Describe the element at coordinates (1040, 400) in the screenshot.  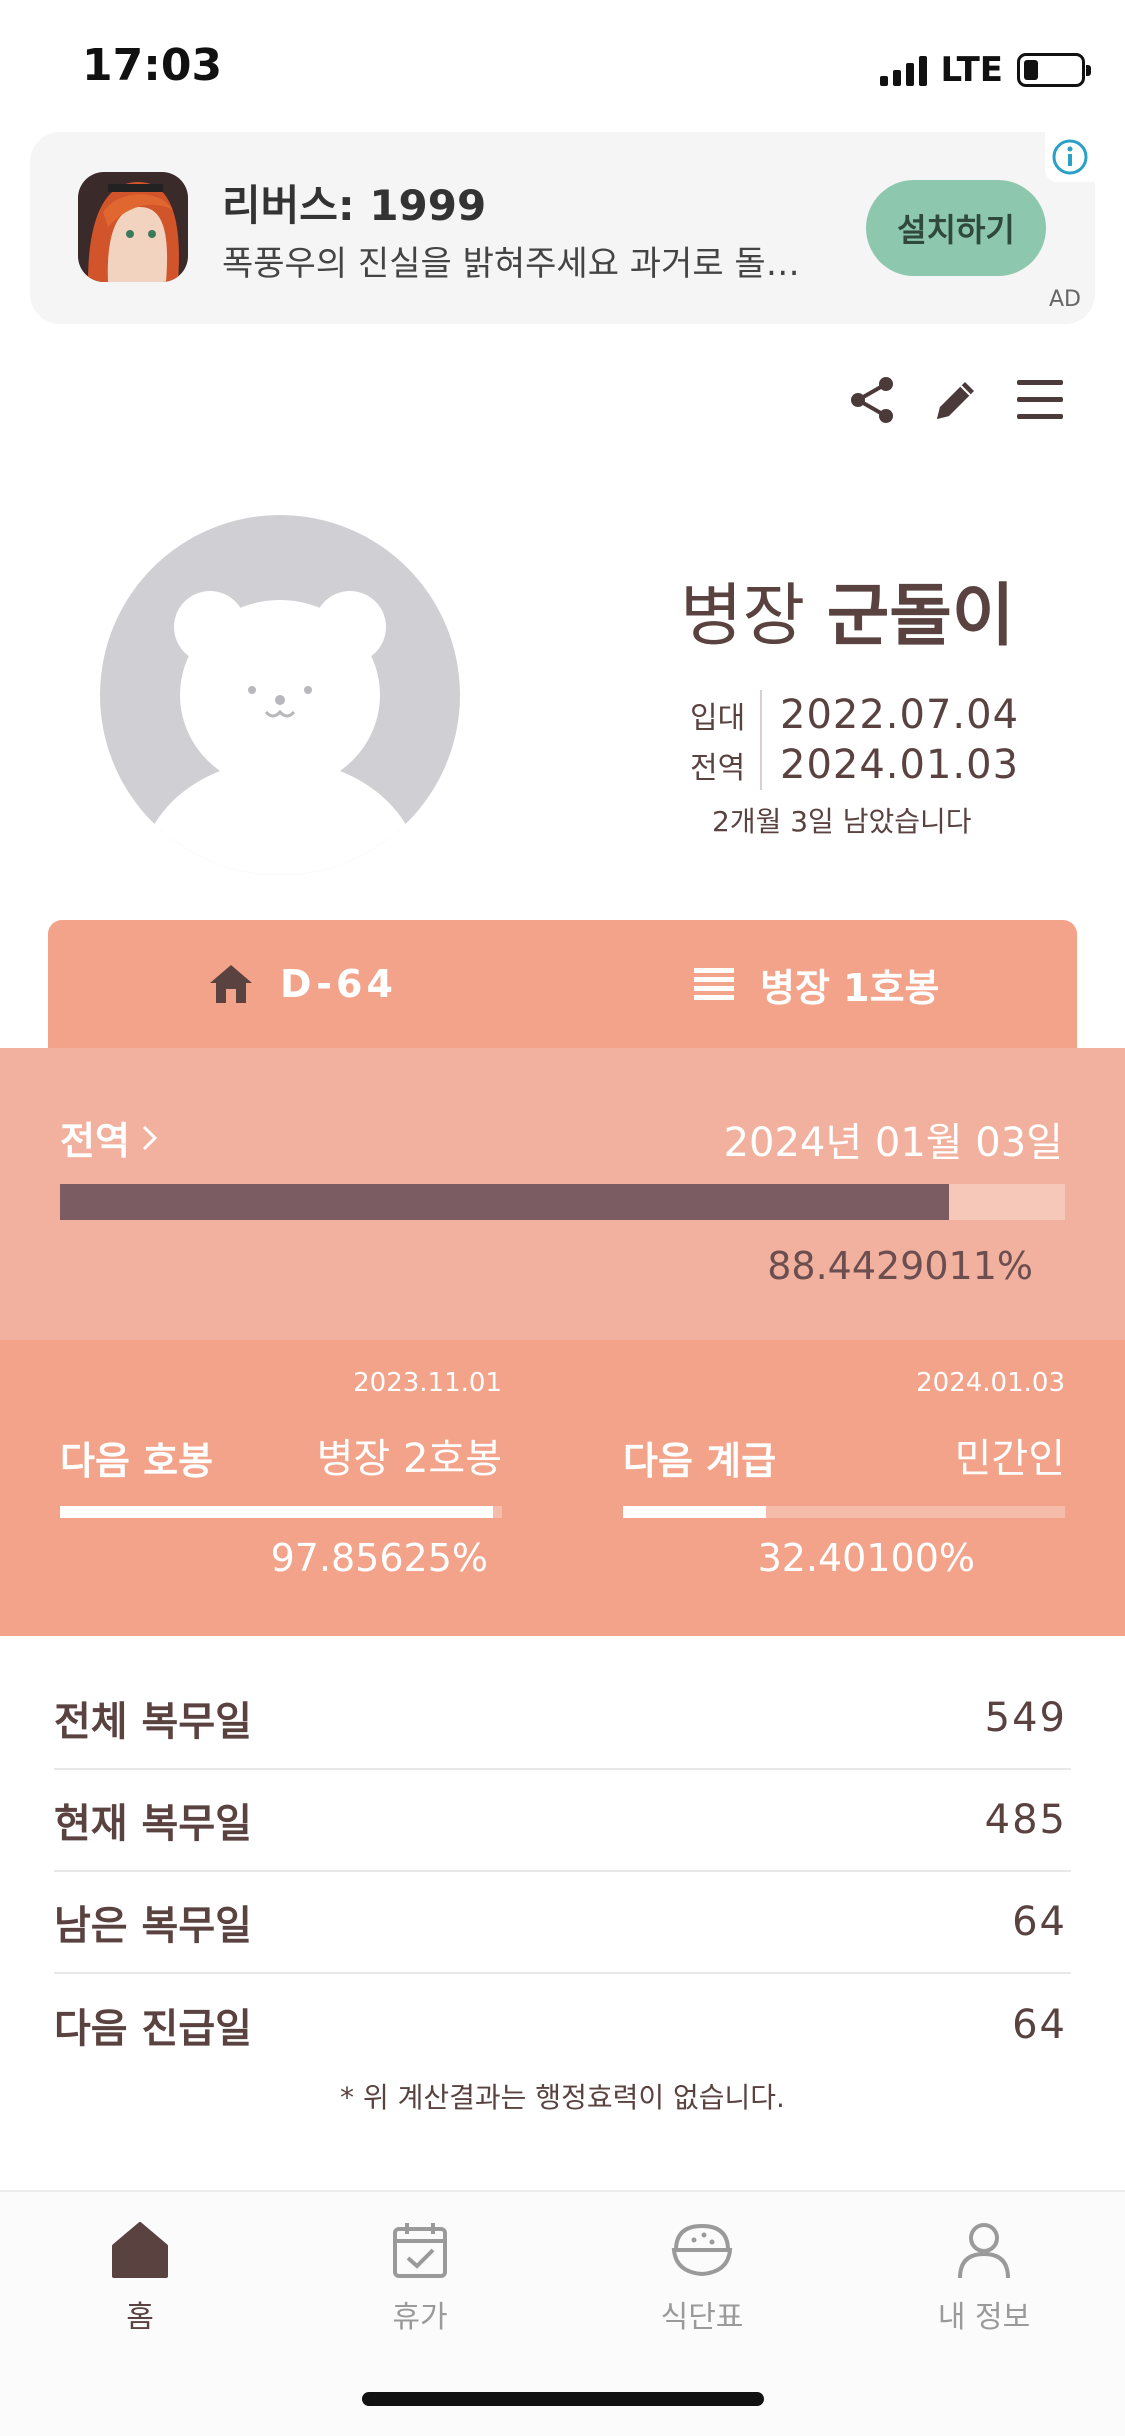
I see `menu-icon` at that location.